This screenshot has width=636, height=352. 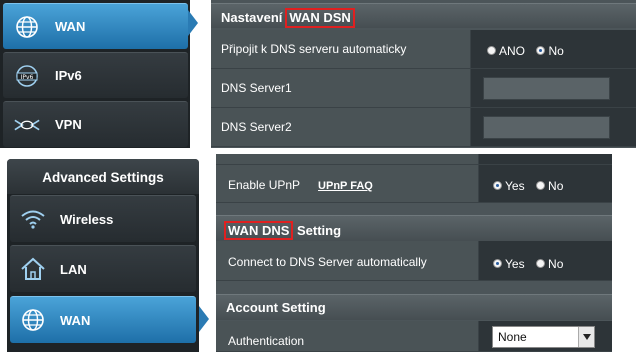 I want to click on sidebar-item-label: LAN, so click(x=73, y=269).